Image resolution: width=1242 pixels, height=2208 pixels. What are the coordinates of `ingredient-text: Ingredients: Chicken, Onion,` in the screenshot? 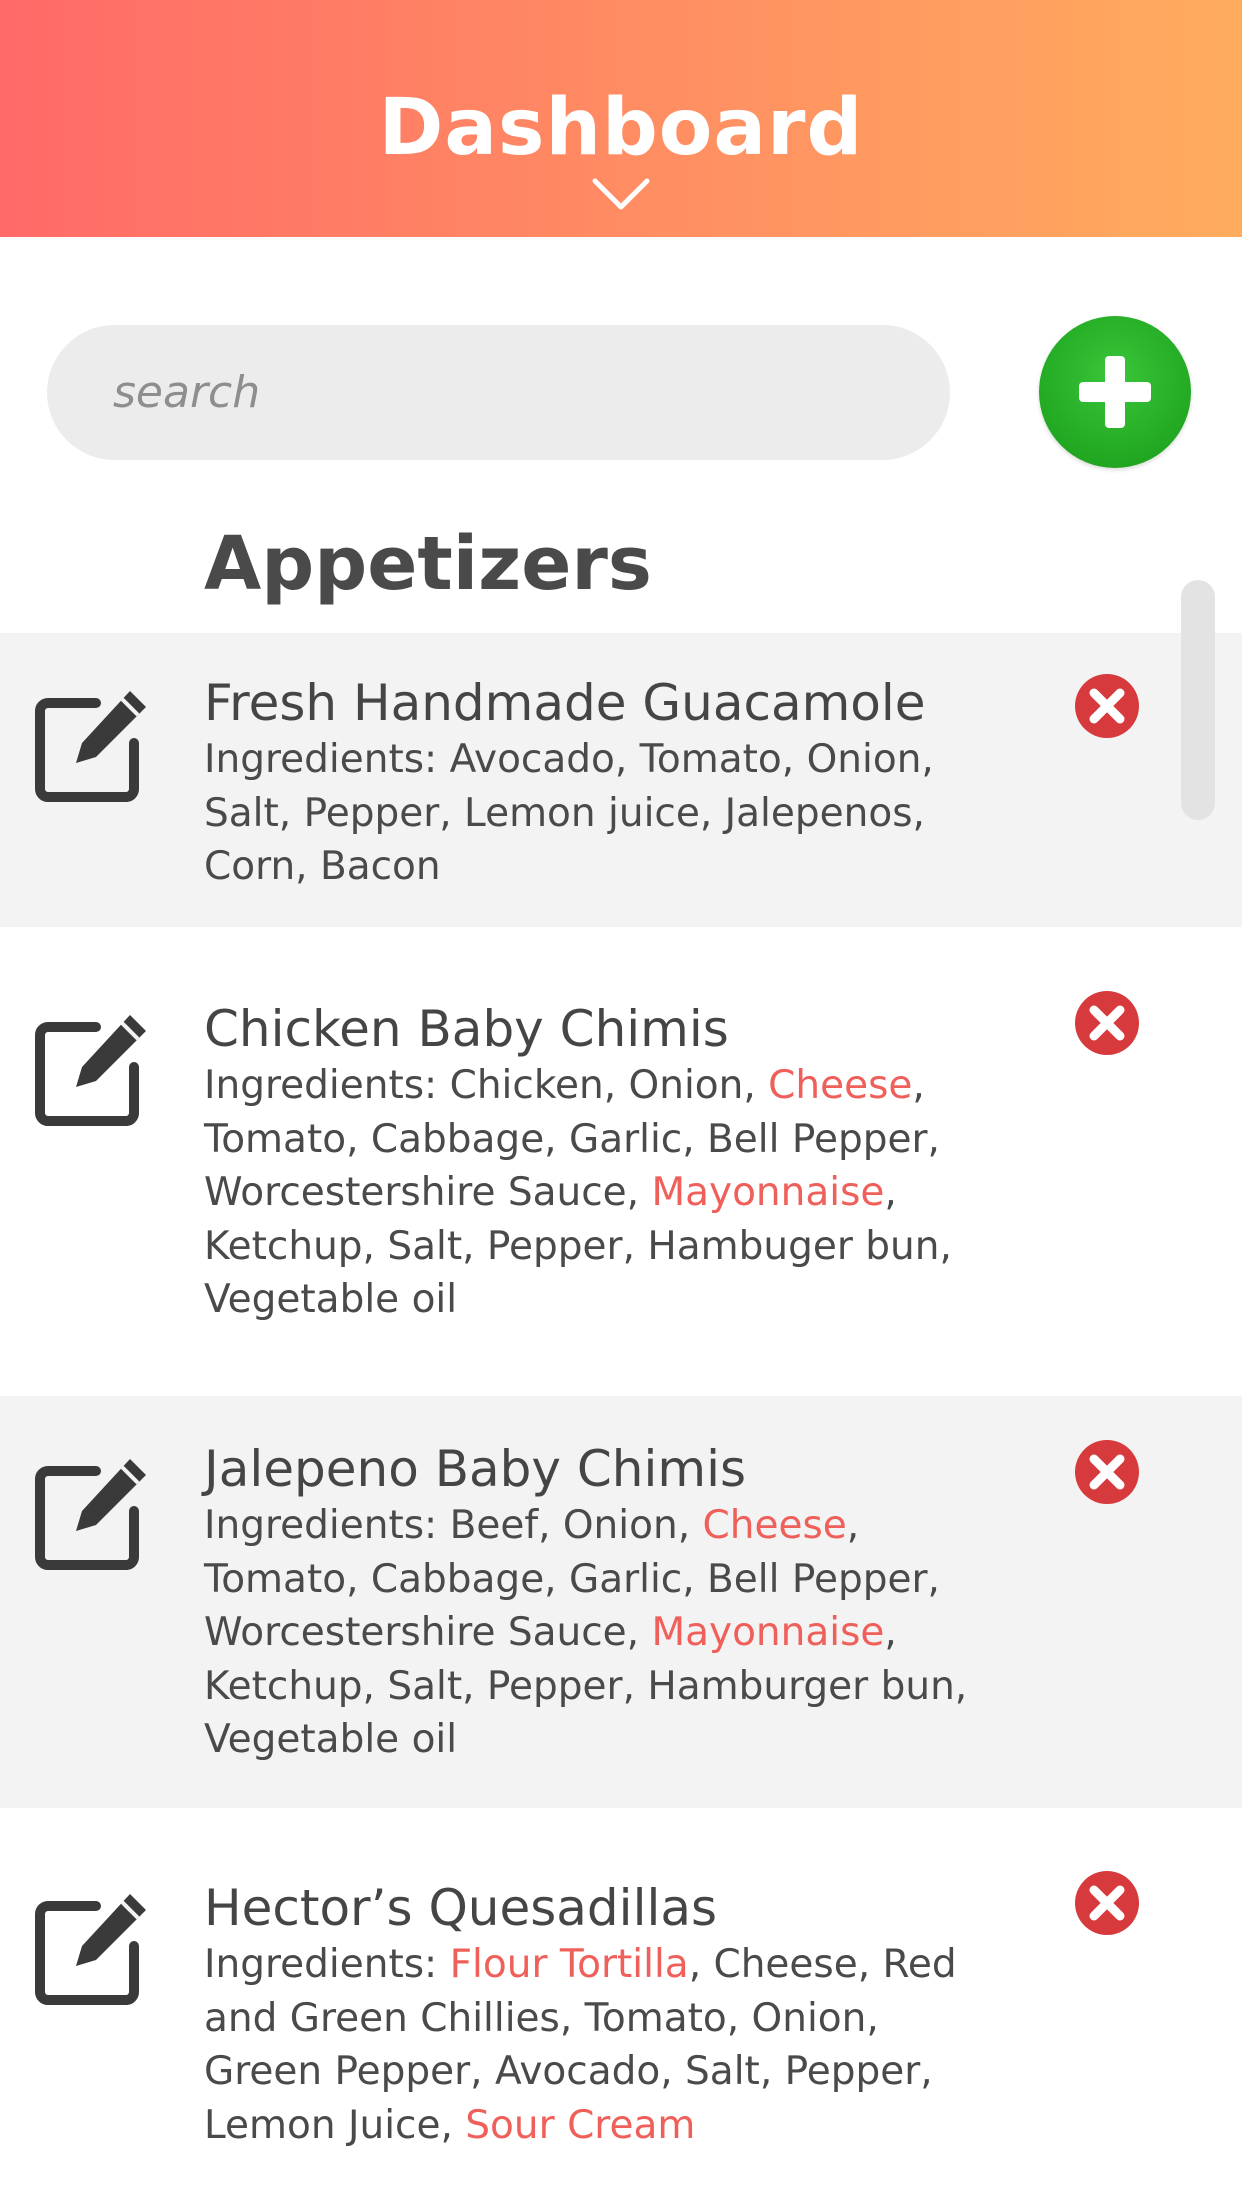 It's located at (486, 1085).